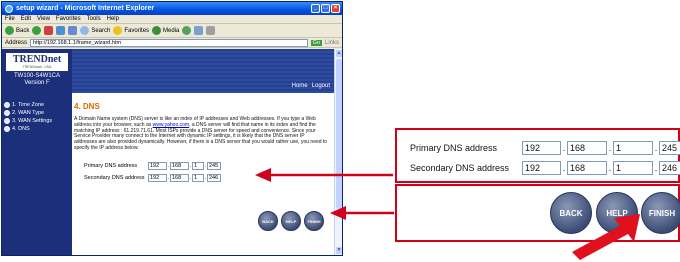 The image size is (680, 262). What do you see at coordinates (314, 221) in the screenshot?
I see `finish-button: FINISH` at bounding box center [314, 221].